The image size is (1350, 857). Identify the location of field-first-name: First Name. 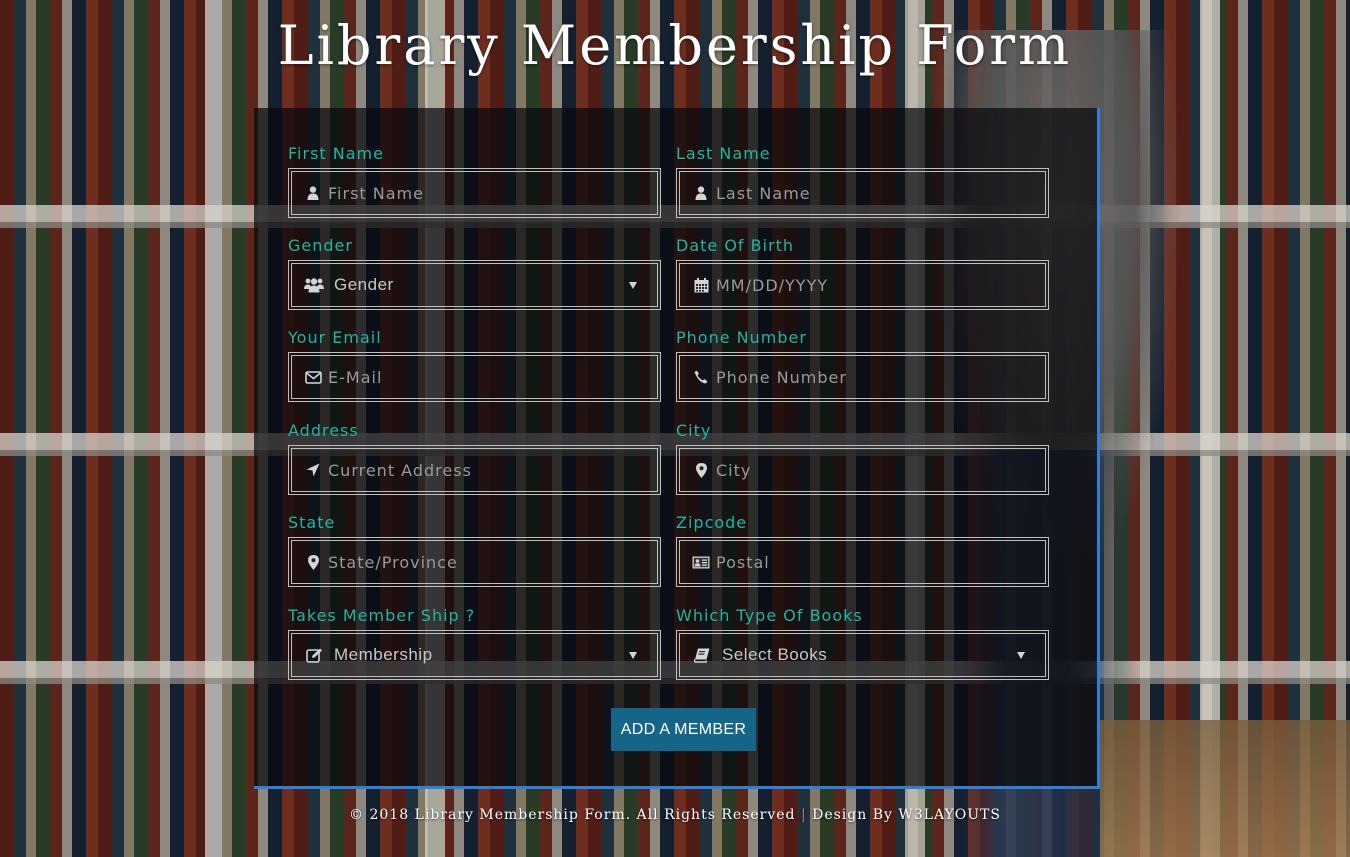
(475, 181).